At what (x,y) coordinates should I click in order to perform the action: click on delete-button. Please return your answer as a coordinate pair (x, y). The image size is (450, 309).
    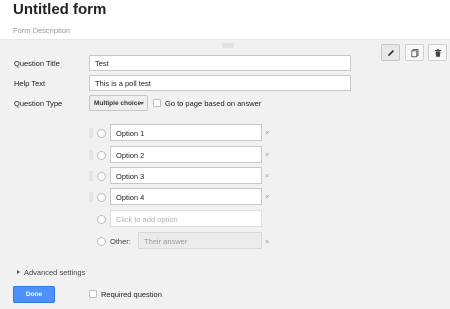
    Looking at the image, I should click on (437, 52).